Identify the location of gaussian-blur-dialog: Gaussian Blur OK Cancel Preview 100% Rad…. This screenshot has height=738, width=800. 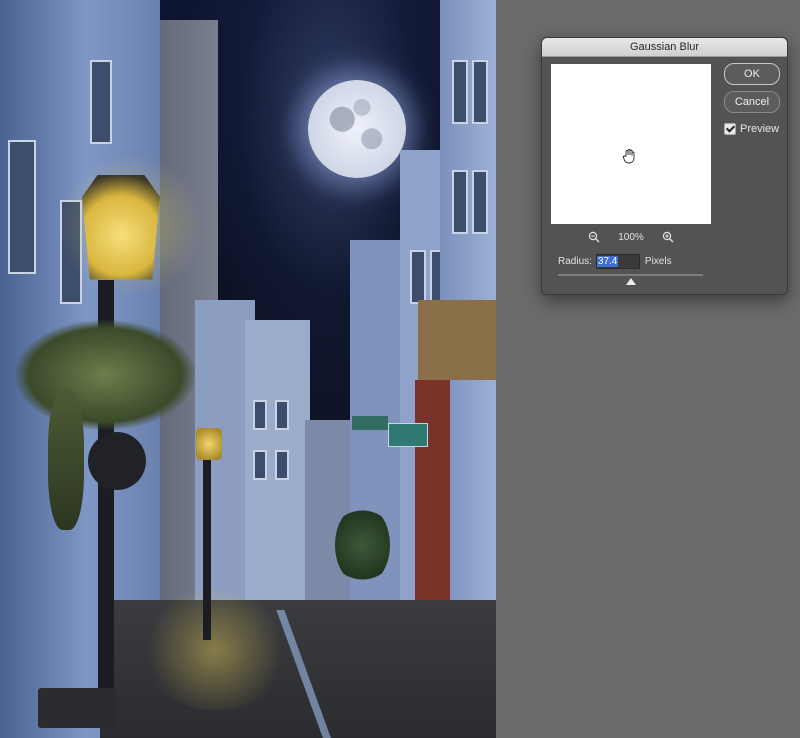
(664, 166).